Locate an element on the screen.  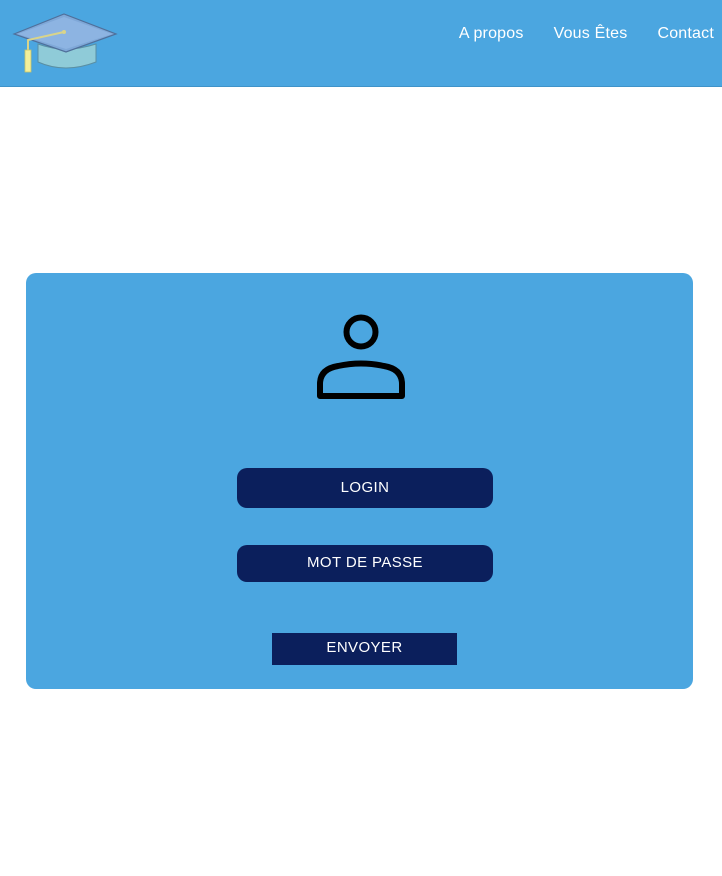
nav-link-vous-etes: Vous Êtes is located at coordinates (591, 34).